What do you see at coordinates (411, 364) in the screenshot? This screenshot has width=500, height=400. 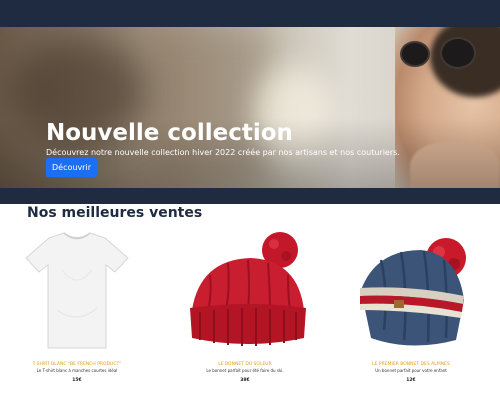 I see `product-name: Le premier bonnet des Alpines` at bounding box center [411, 364].